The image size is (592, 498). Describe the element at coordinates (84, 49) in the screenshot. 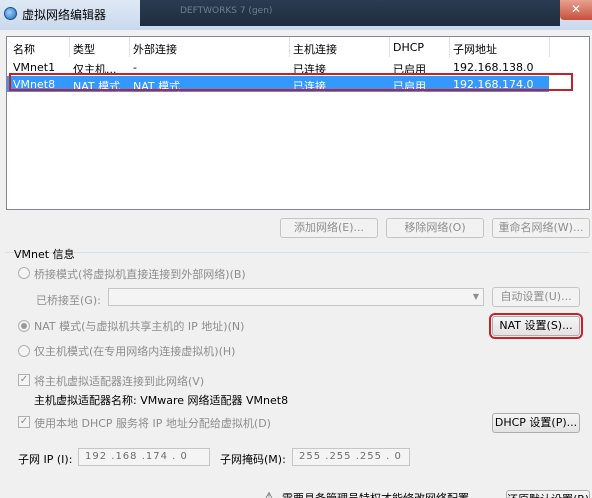

I see `column-header-type: 类型` at that location.